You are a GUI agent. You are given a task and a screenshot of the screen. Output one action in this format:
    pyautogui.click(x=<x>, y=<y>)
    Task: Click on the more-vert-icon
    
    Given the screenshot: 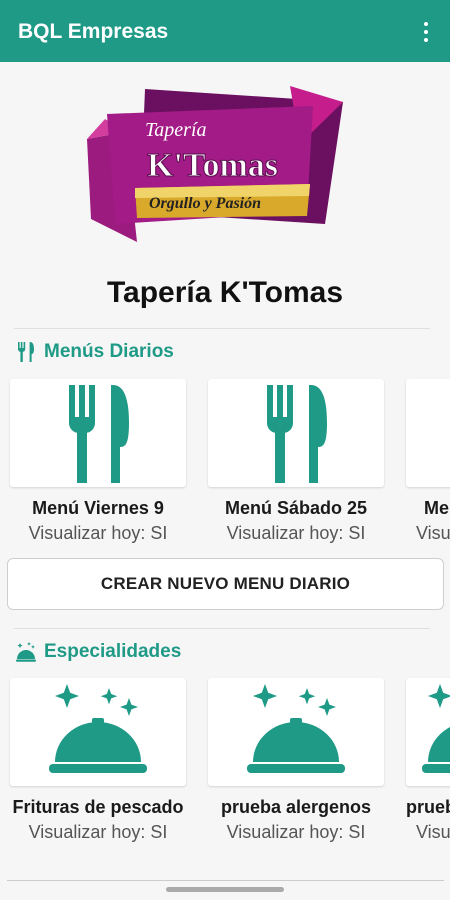 What is the action you would take?
    pyautogui.click(x=426, y=32)
    